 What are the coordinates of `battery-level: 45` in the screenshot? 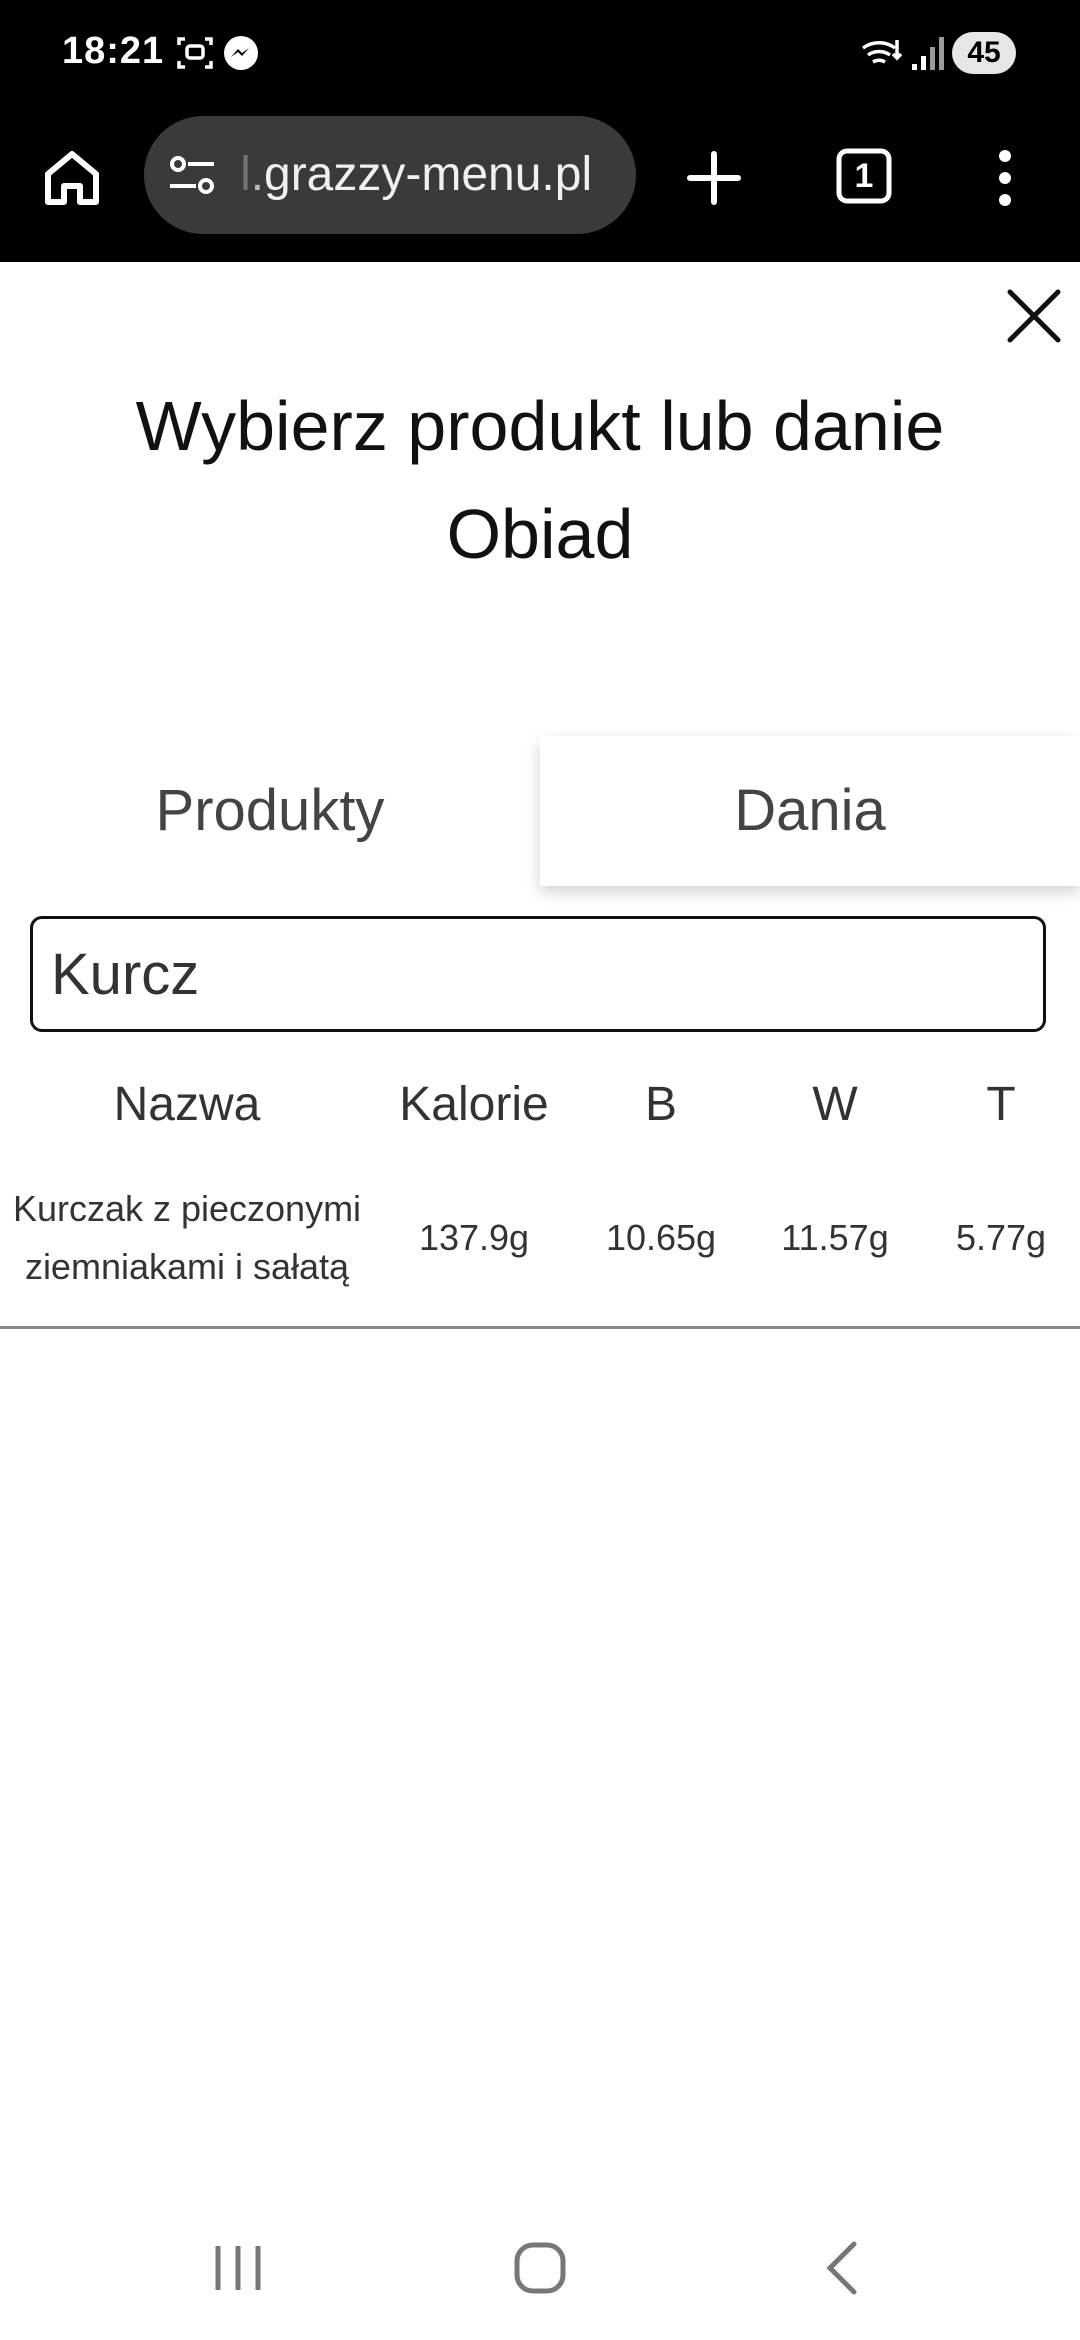 It's located at (984, 53).